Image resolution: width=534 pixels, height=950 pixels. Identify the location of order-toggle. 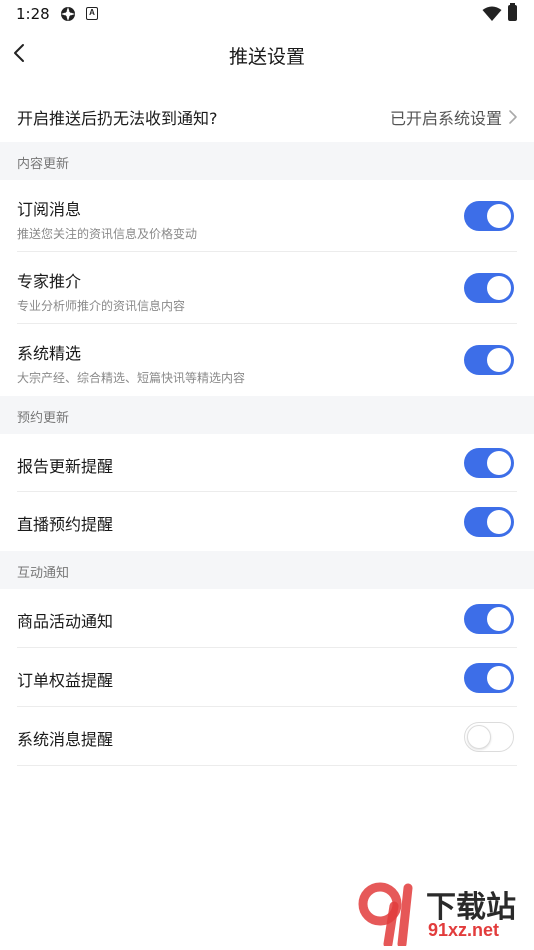
(489, 678).